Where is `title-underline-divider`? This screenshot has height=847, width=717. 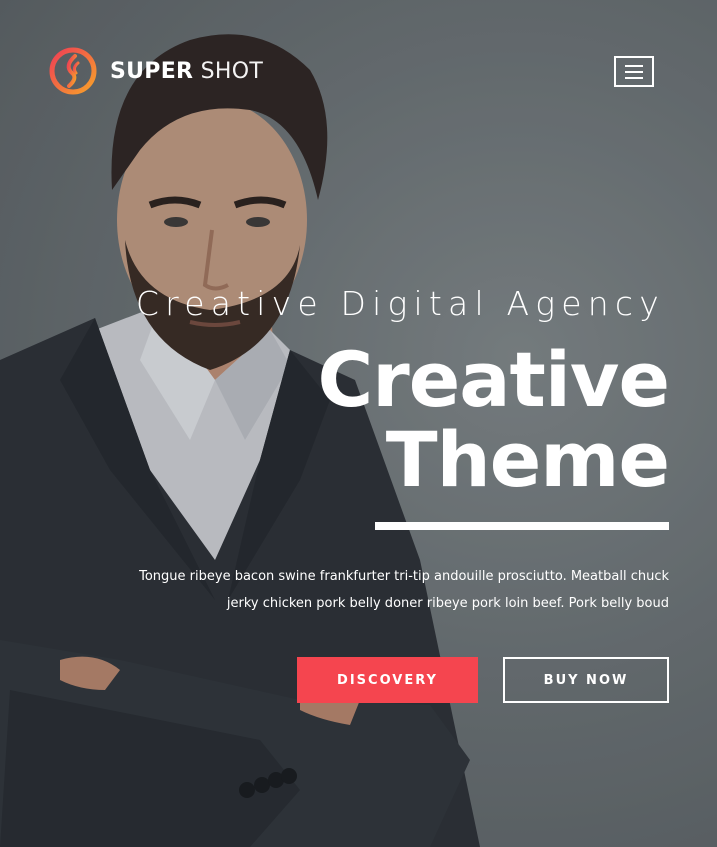 title-underline-divider is located at coordinates (522, 526).